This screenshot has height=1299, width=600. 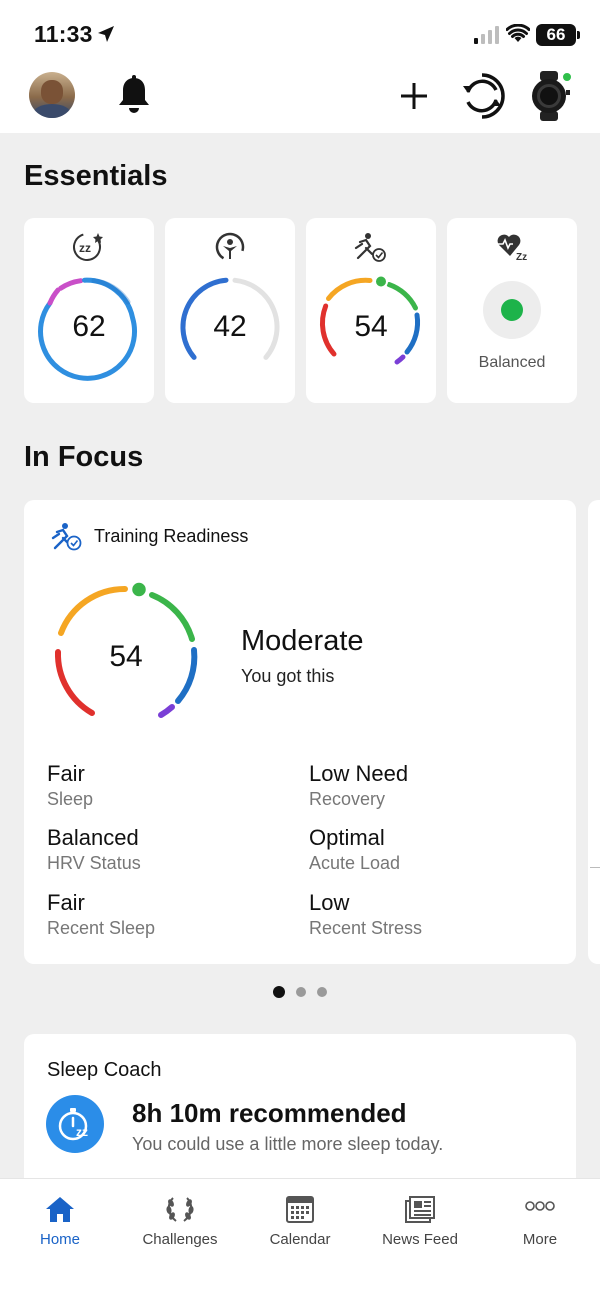 I want to click on metric-label: Sleep, so click(x=70, y=799).